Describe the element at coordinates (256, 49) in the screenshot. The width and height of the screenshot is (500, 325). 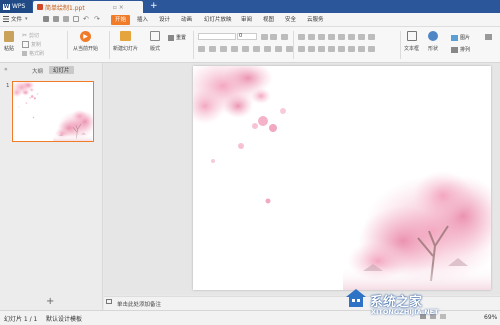
I see `superscript-icon` at that location.